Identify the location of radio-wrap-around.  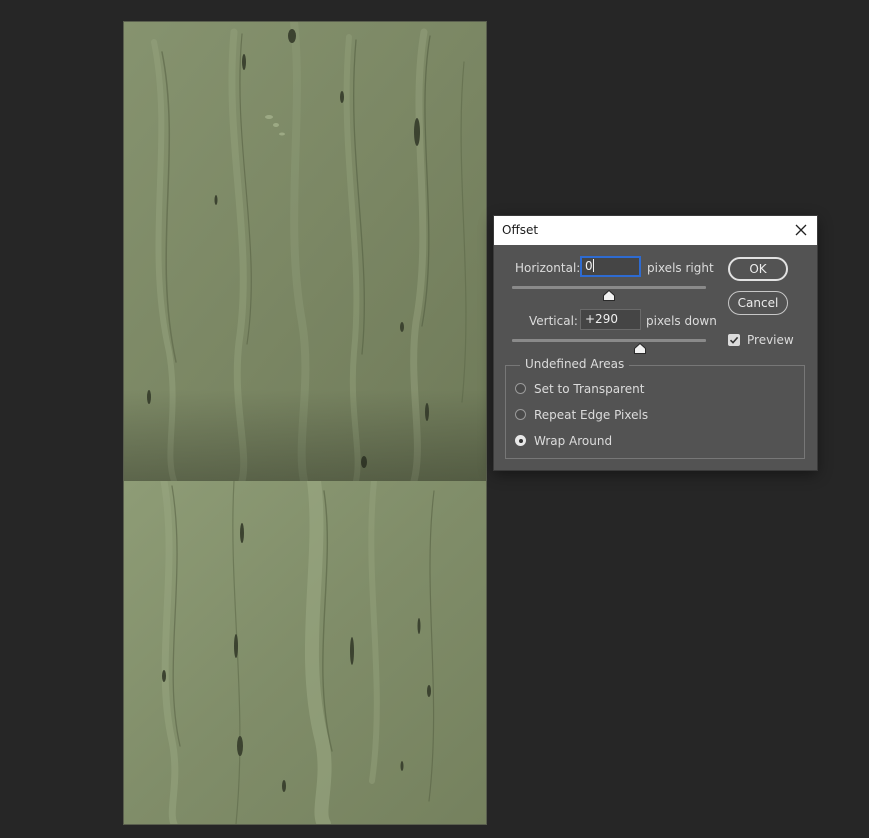
(520, 440).